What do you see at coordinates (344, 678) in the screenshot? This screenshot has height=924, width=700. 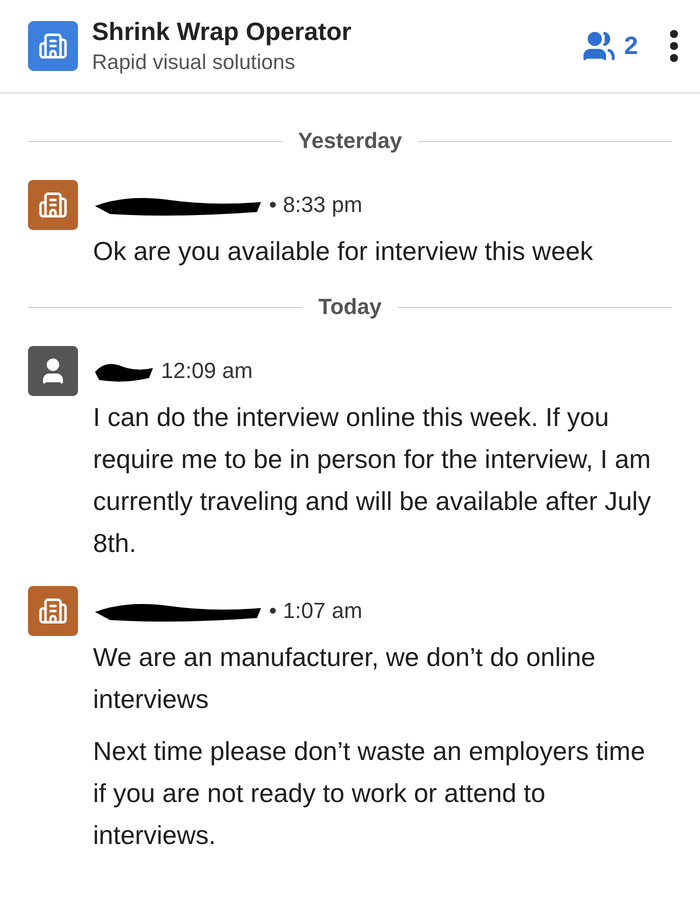 I see `message-text: We are an manufacturer, we don’t do online interviews` at bounding box center [344, 678].